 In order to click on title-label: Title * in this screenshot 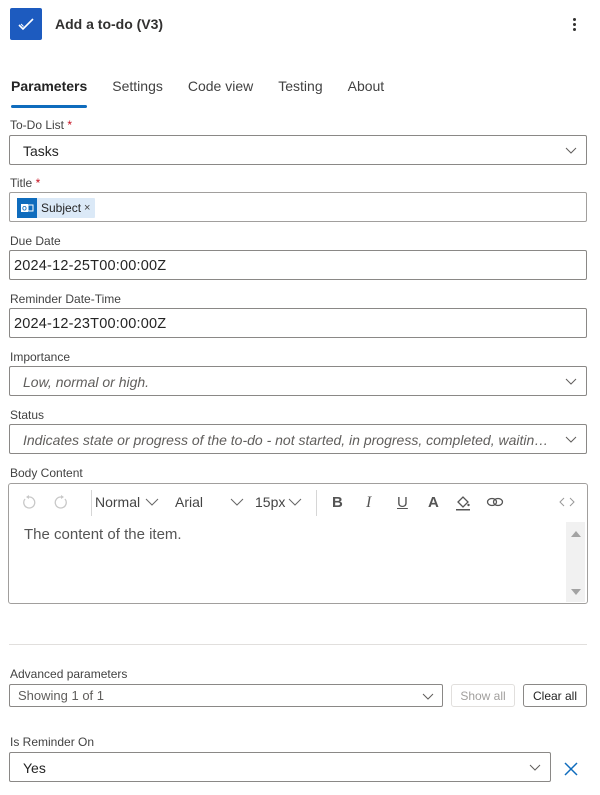, I will do `click(25, 183)`.